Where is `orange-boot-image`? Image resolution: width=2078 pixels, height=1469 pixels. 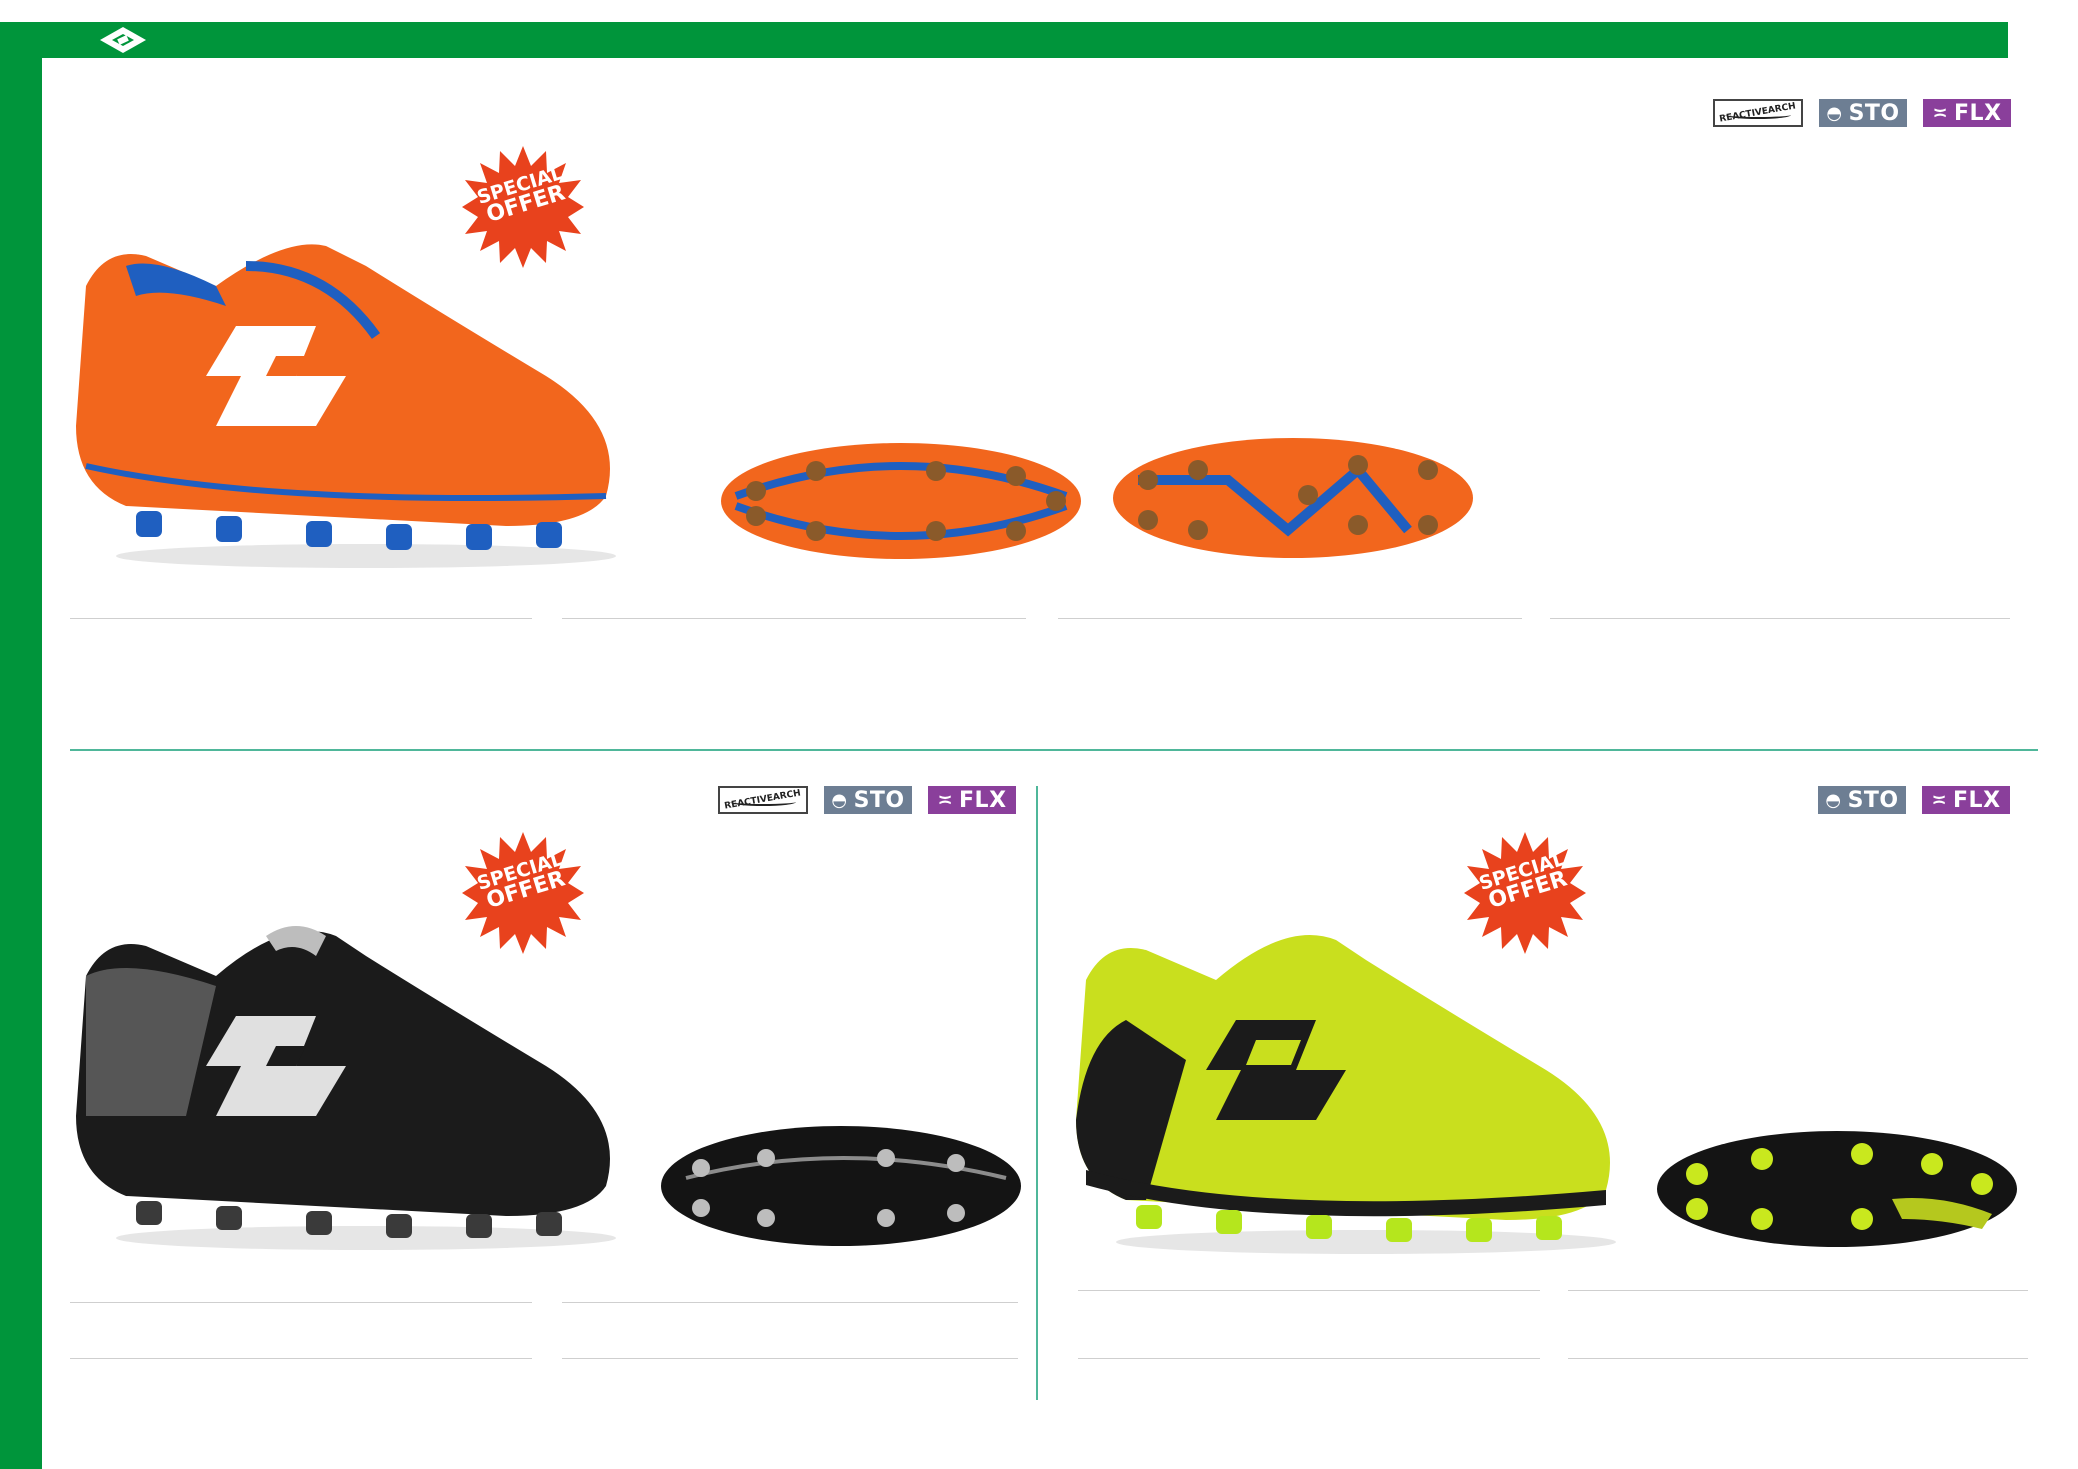
orange-boot-image is located at coordinates (346, 406).